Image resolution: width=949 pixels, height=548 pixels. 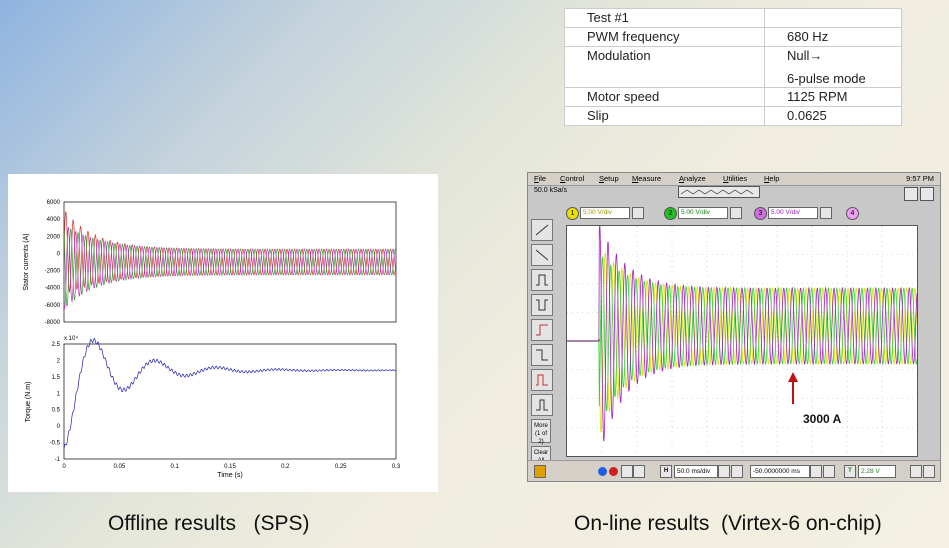 What do you see at coordinates (396, 467) in the screenshot?
I see `time-xtick-label: 0.3` at bounding box center [396, 467].